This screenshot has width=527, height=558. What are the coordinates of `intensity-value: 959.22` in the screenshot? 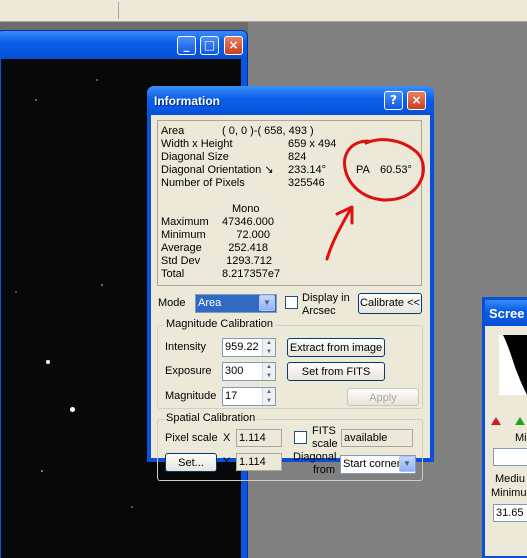 It's located at (242, 347).